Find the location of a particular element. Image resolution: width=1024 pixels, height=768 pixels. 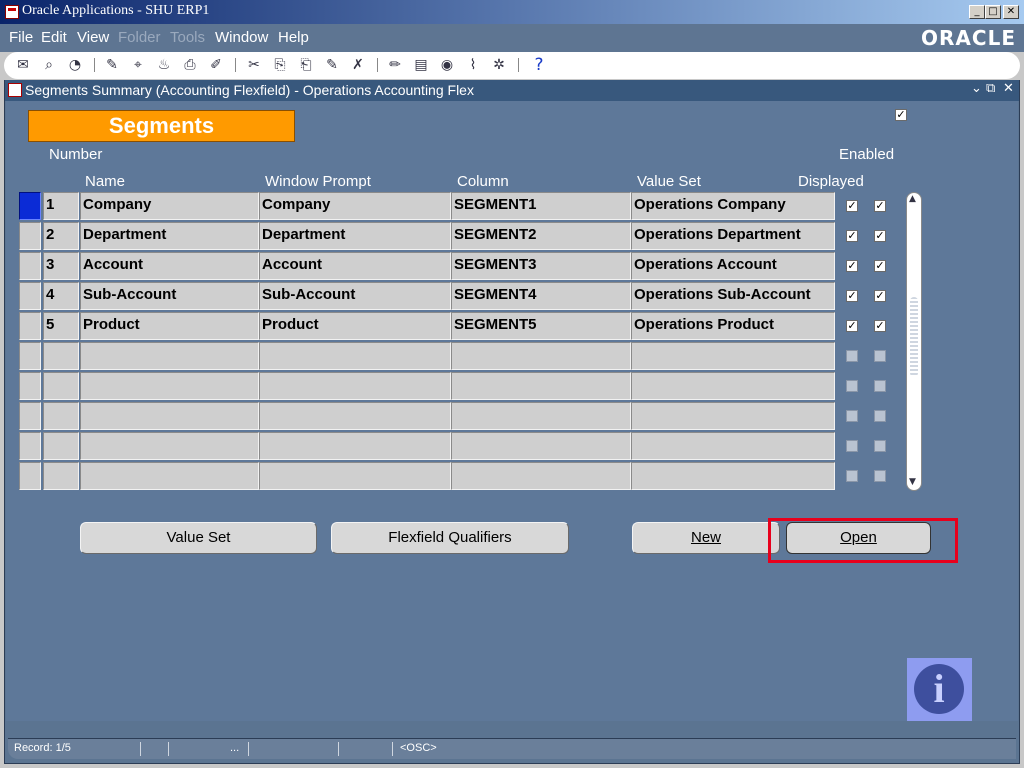

next-step-icon: ⌖ is located at coordinates (138, 65).